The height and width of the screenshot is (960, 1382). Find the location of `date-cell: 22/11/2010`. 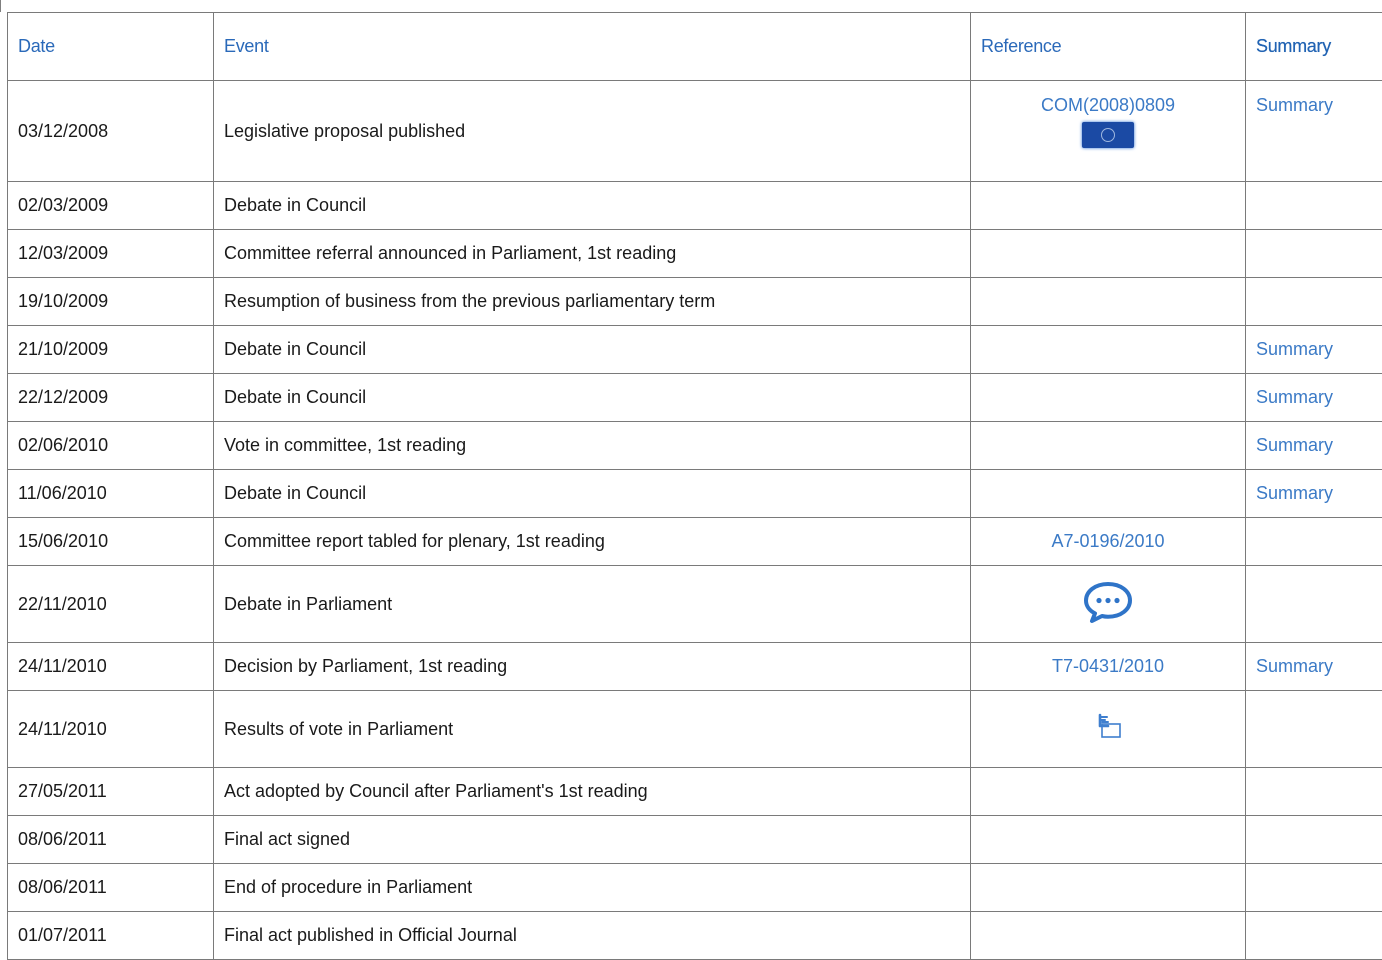

date-cell: 22/11/2010 is located at coordinates (111, 604).